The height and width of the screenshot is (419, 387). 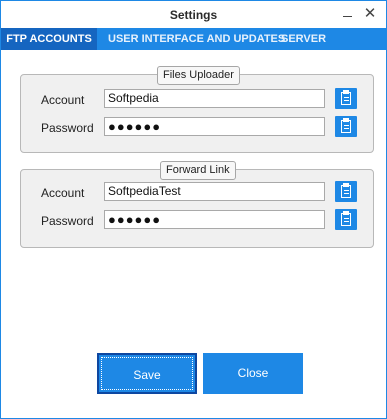 I want to click on save-button: Save, so click(x=147, y=373).